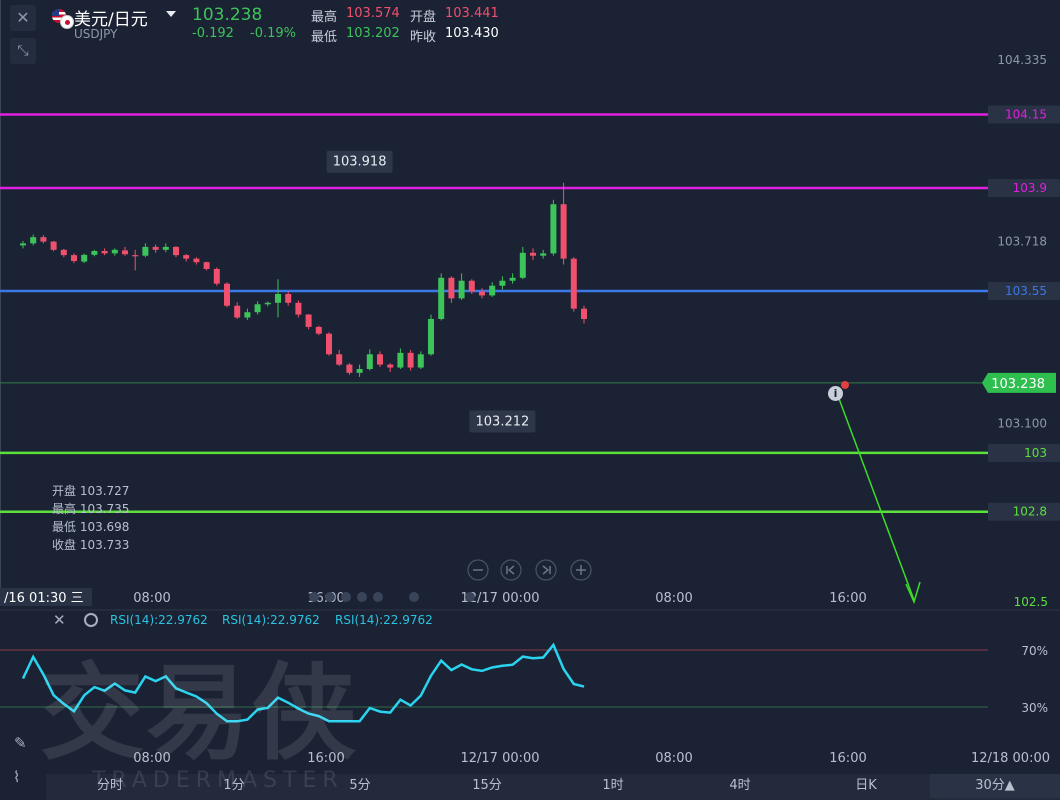 This screenshot has height=800, width=1060. I want to click on x-tick-label-0: 08:00, so click(151, 598).